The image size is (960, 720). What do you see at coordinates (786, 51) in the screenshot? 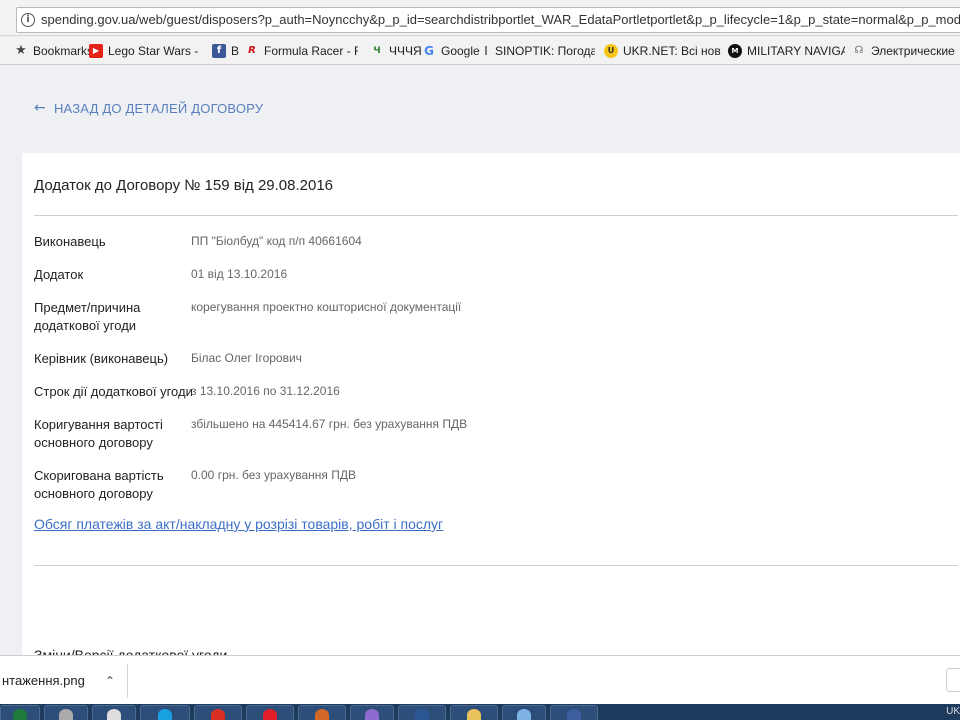
I see `bookmark-item-military: M MILITARY NAVIGATO` at bounding box center [786, 51].